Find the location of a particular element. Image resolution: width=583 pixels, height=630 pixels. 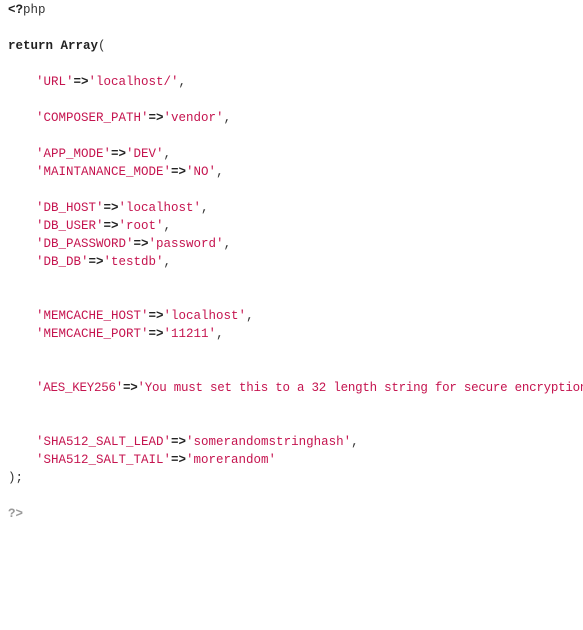

entry-sha512-salt-tail: 'SHA512_SALT_TAIL'=>'morerandom' is located at coordinates (142, 460).